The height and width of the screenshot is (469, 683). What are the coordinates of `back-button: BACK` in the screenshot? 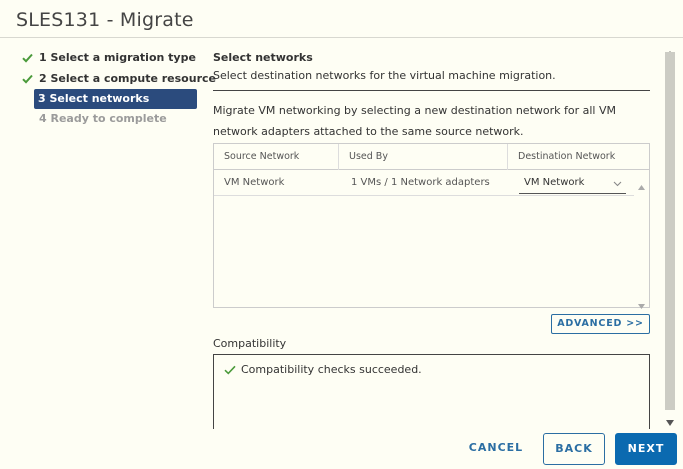 It's located at (574, 449).